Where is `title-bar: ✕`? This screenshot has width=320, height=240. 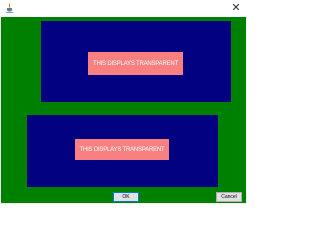
title-bar: ✕ is located at coordinates (123, 8).